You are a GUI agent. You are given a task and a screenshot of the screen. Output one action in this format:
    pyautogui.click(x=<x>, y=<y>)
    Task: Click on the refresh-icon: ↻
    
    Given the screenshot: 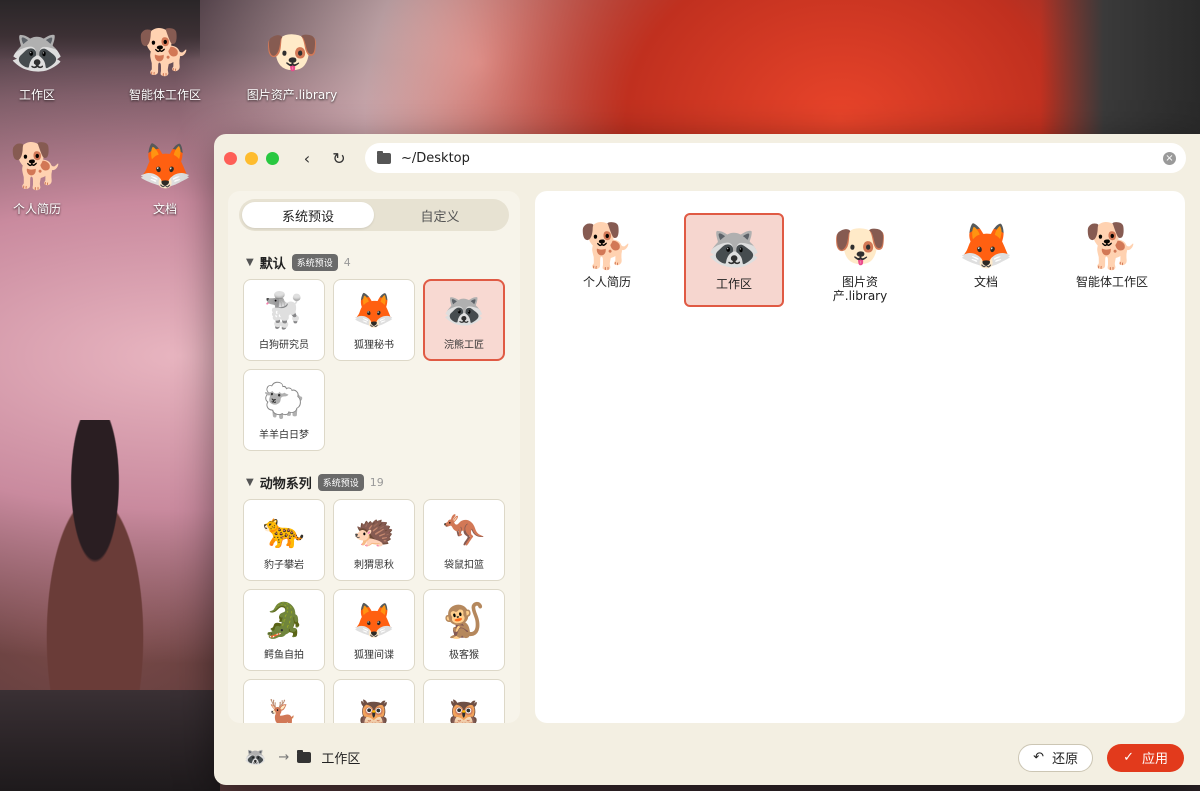 What is the action you would take?
    pyautogui.click(x=339, y=158)
    